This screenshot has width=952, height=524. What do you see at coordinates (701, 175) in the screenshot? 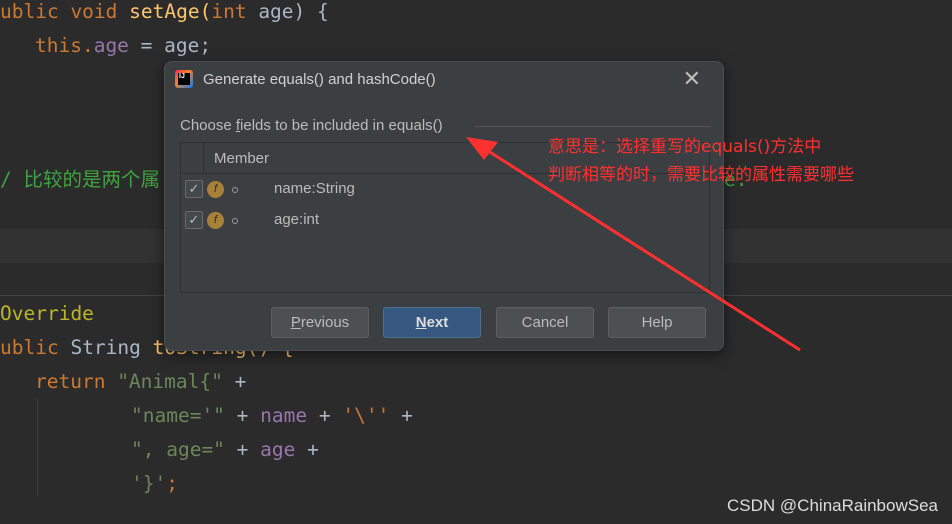
I see `annotation-note-line: 判断相等的时，需要比较的属性需要哪些` at bounding box center [701, 175].